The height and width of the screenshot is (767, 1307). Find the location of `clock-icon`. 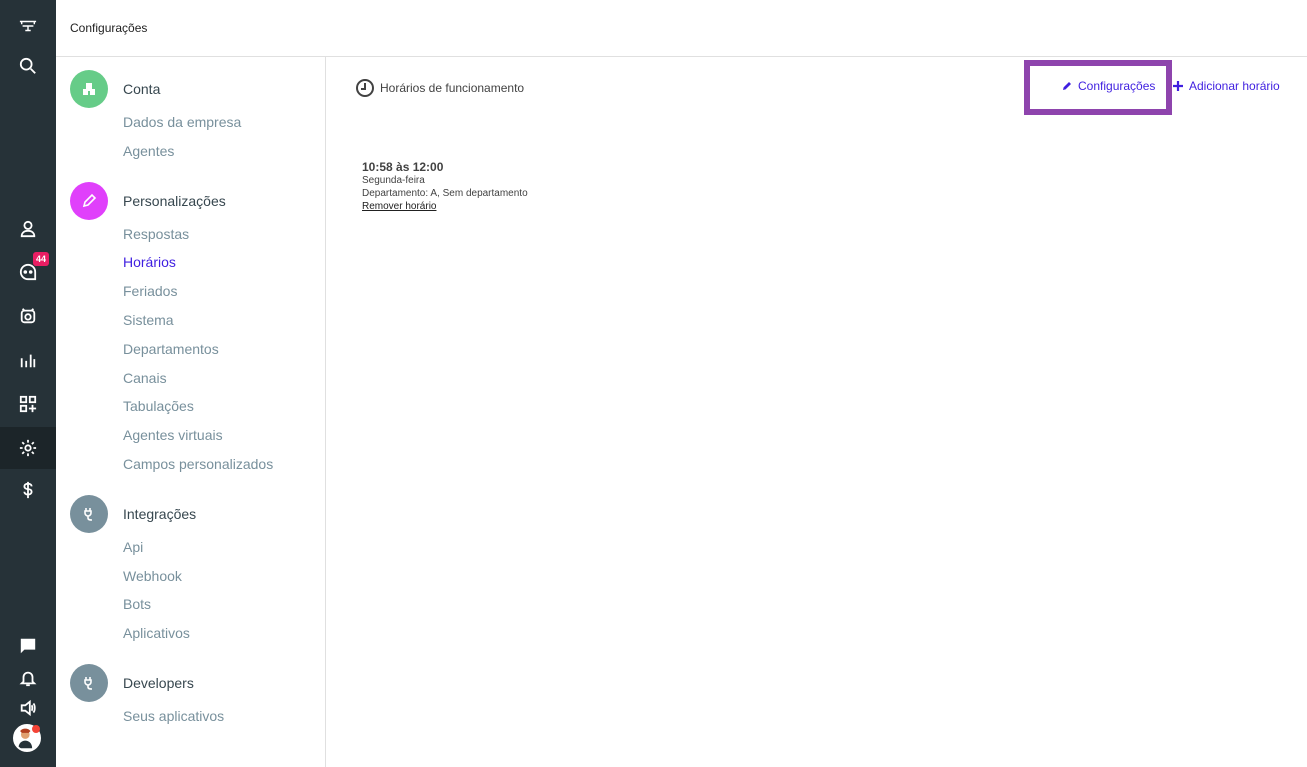

clock-icon is located at coordinates (365, 88).